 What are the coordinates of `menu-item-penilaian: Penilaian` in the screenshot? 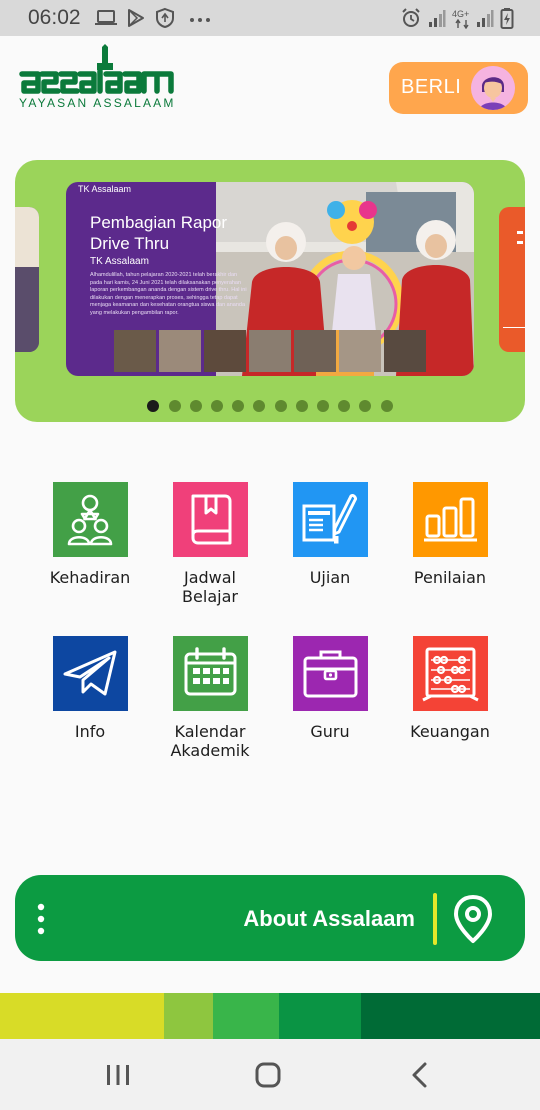 It's located at (450, 552).